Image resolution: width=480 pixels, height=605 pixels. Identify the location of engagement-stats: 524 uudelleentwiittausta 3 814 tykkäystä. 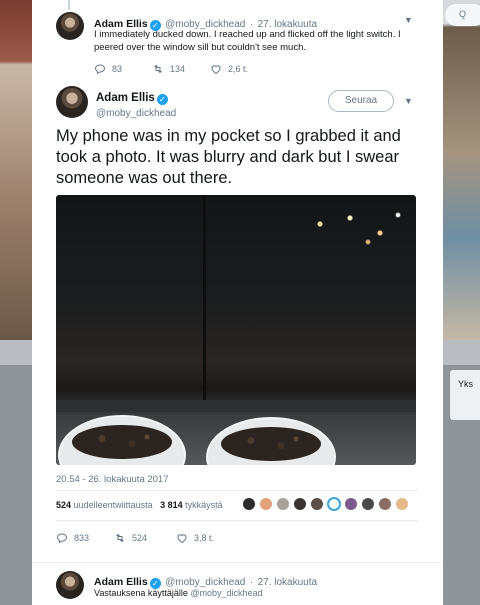
(139, 505).